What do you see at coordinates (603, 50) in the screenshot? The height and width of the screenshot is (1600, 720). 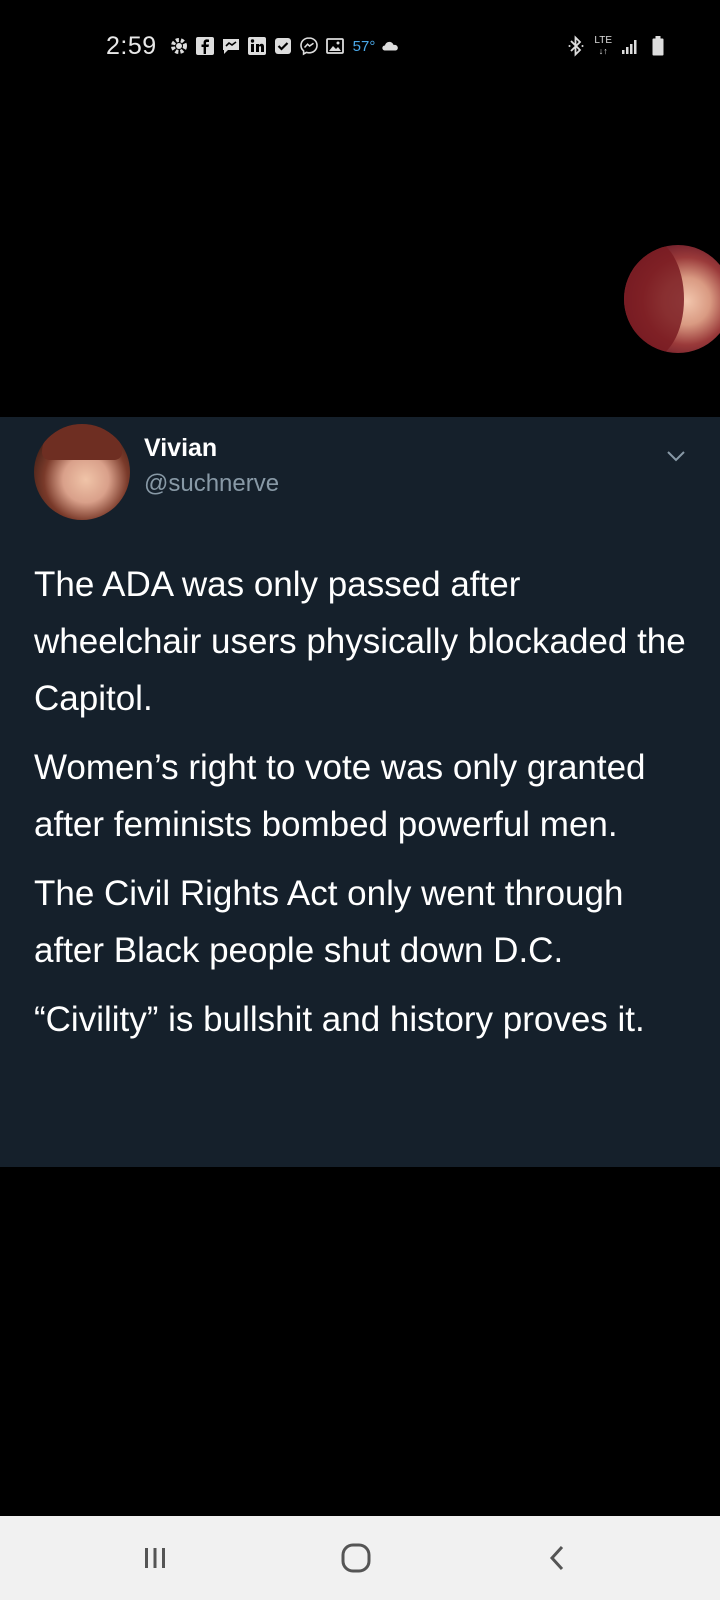 I see `data-arrows-icon: ↓↑` at bounding box center [603, 50].